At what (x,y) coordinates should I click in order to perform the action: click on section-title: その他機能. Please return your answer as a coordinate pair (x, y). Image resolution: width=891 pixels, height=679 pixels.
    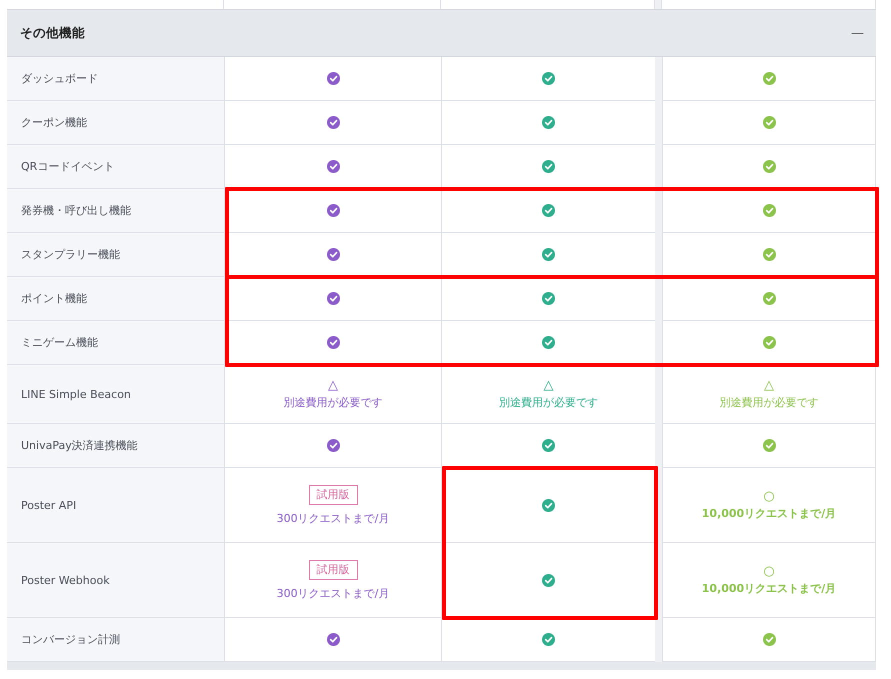
    Looking at the image, I should click on (52, 33).